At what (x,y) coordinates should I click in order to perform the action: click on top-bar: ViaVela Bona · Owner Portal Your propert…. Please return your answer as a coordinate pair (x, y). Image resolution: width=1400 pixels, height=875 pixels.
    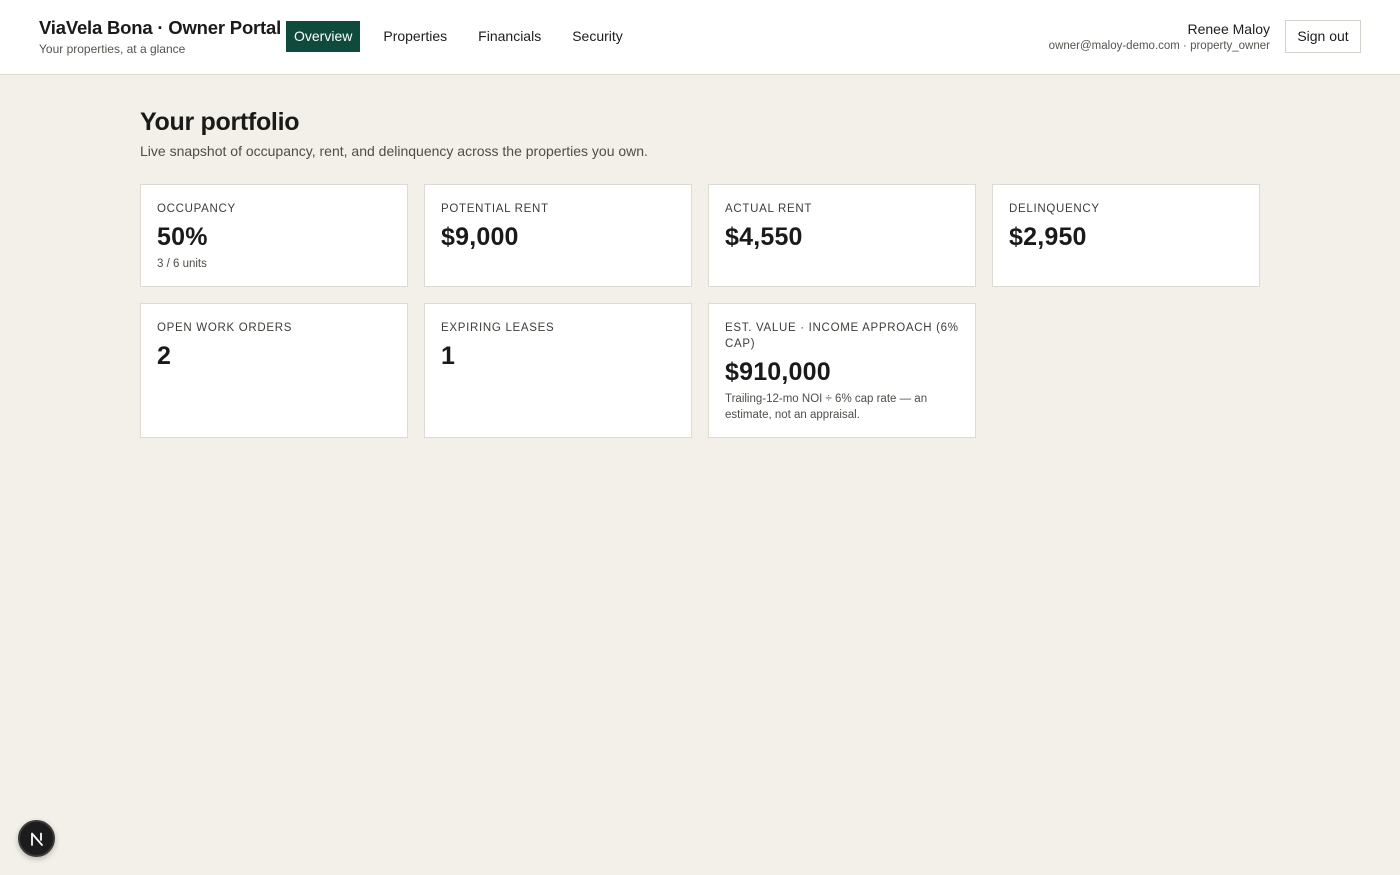
    Looking at the image, I should click on (700, 37).